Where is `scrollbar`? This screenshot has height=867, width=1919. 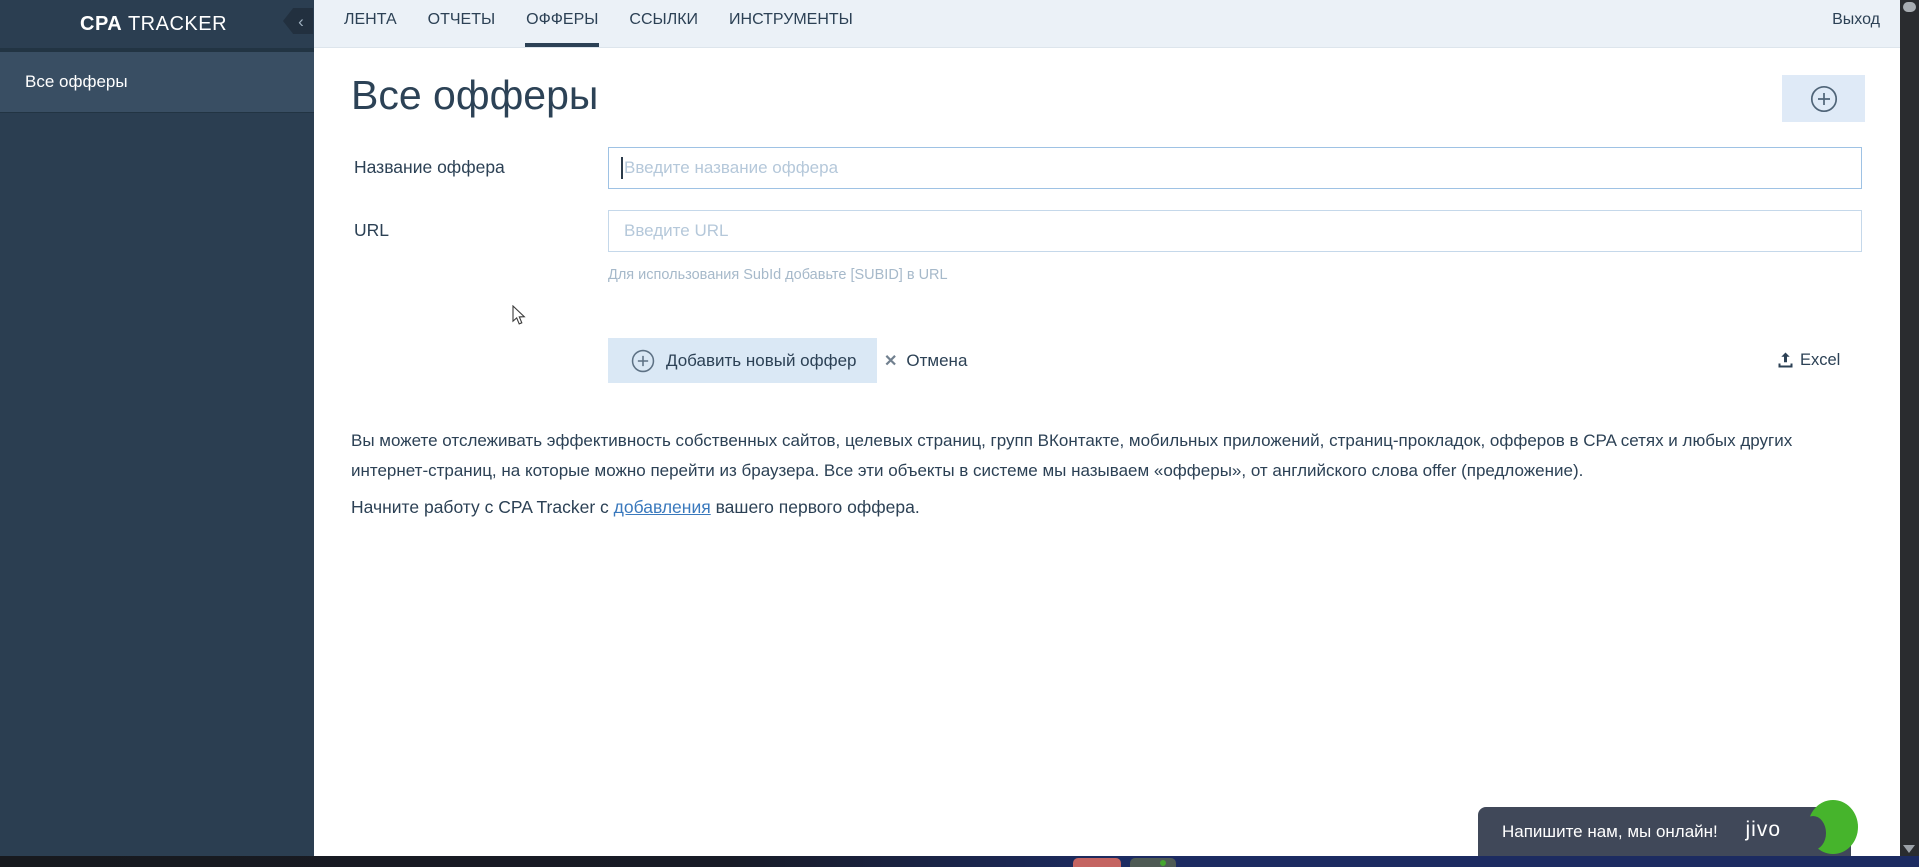
scrollbar is located at coordinates (1909, 433).